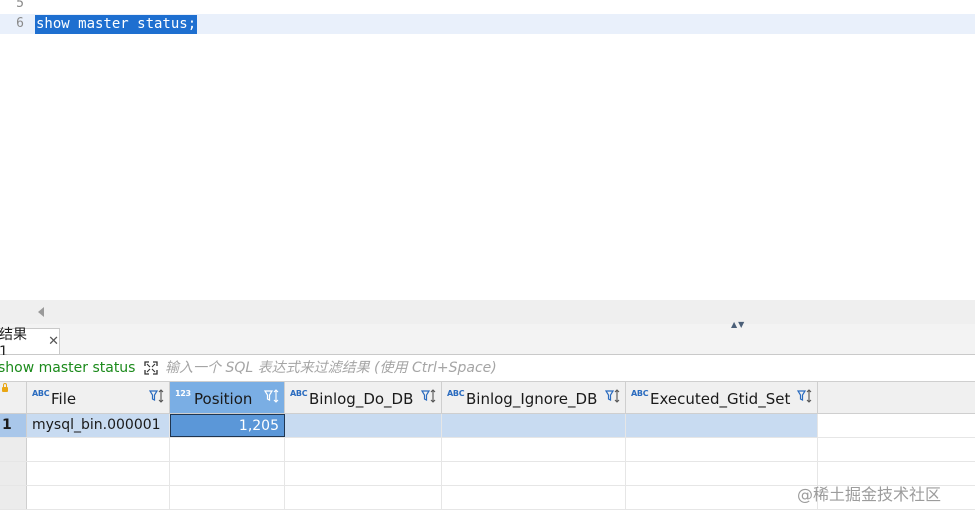 This screenshot has height=518, width=975. Describe the element at coordinates (227, 425) in the screenshot. I see `cell-position: 1,205` at that location.